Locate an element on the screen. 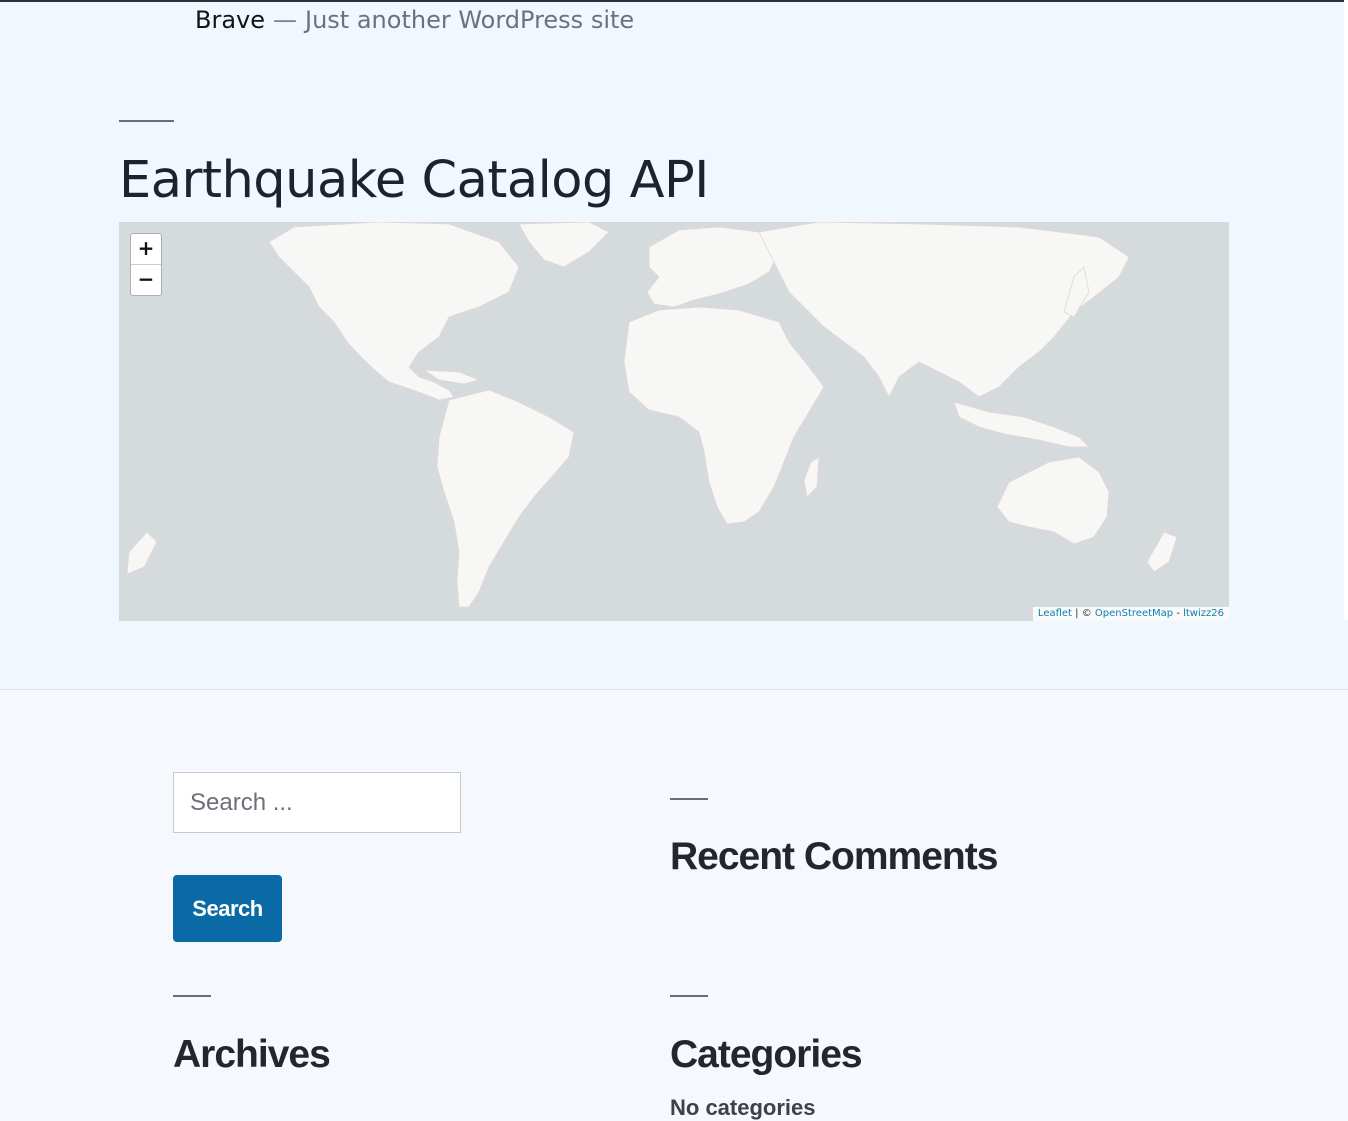 The height and width of the screenshot is (1121, 1348). title-divider is located at coordinates (146, 121).